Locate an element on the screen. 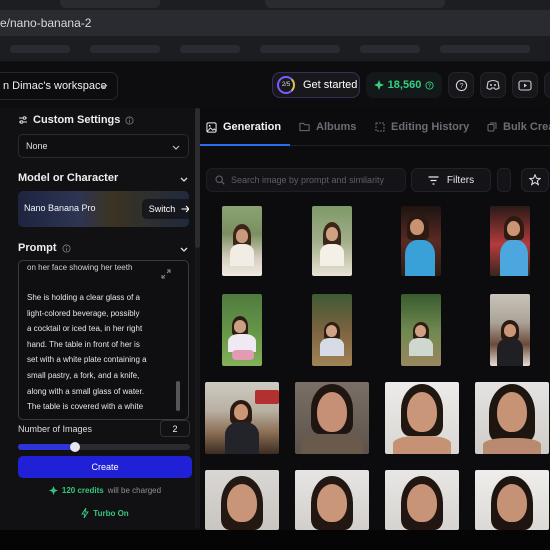 This screenshot has height=550, width=550. charge-text: will be charged is located at coordinates (134, 490).